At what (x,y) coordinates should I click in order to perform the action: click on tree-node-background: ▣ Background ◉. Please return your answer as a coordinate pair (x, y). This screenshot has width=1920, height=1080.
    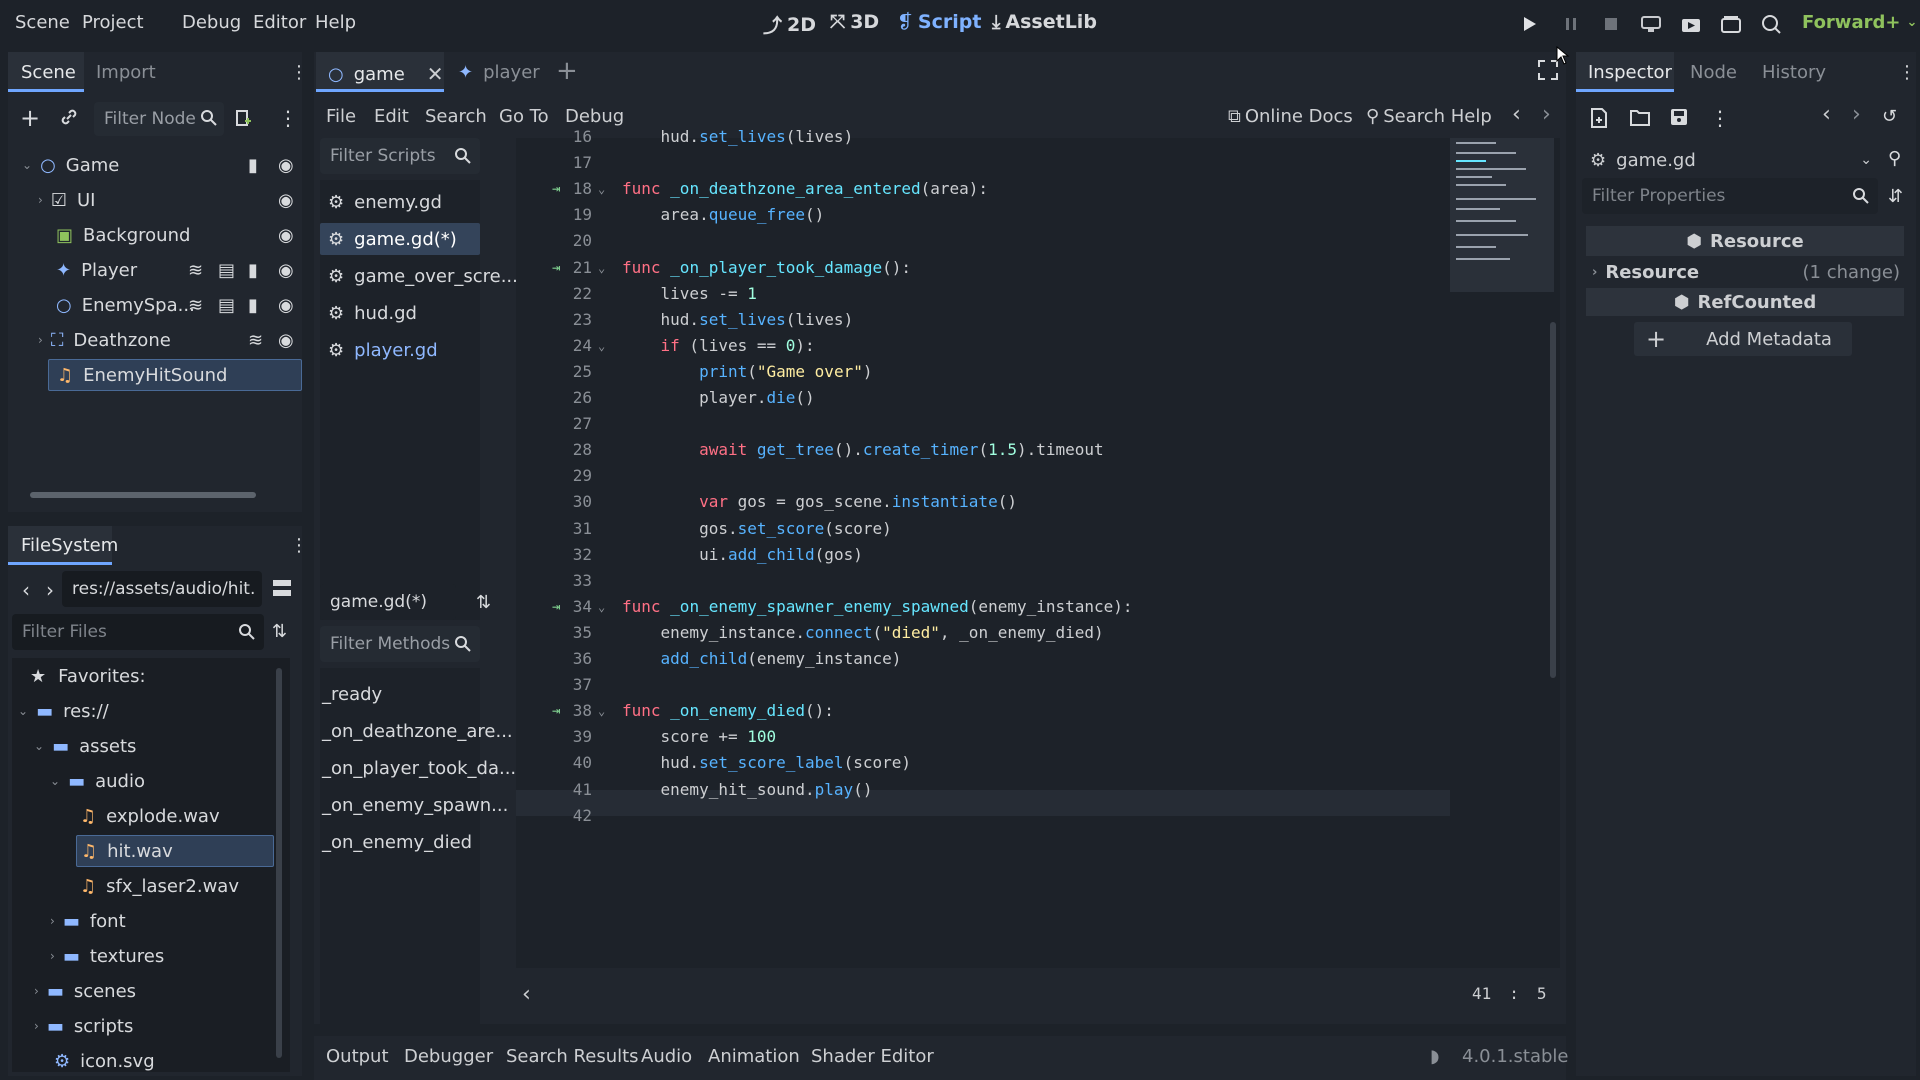
    Looking at the image, I should click on (157, 235).